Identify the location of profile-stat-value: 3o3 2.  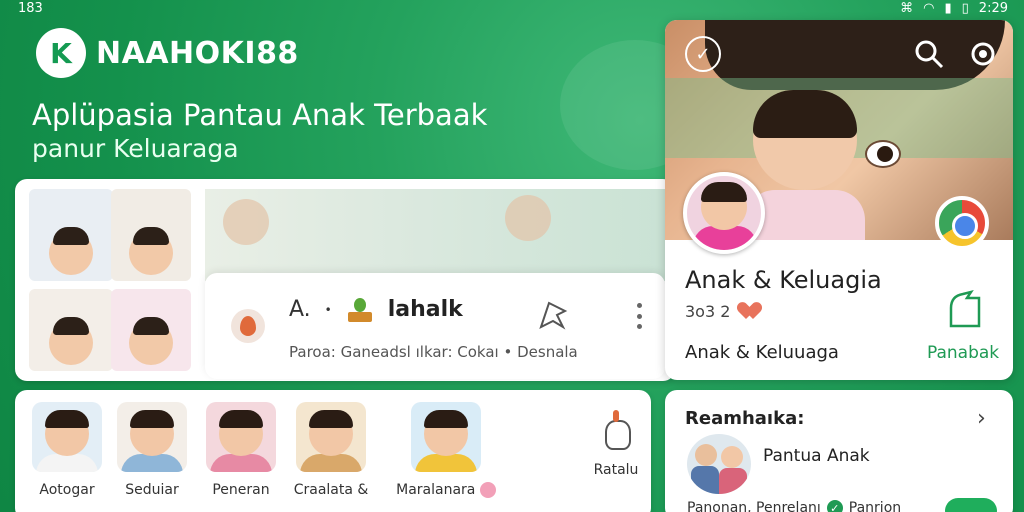
(708, 311).